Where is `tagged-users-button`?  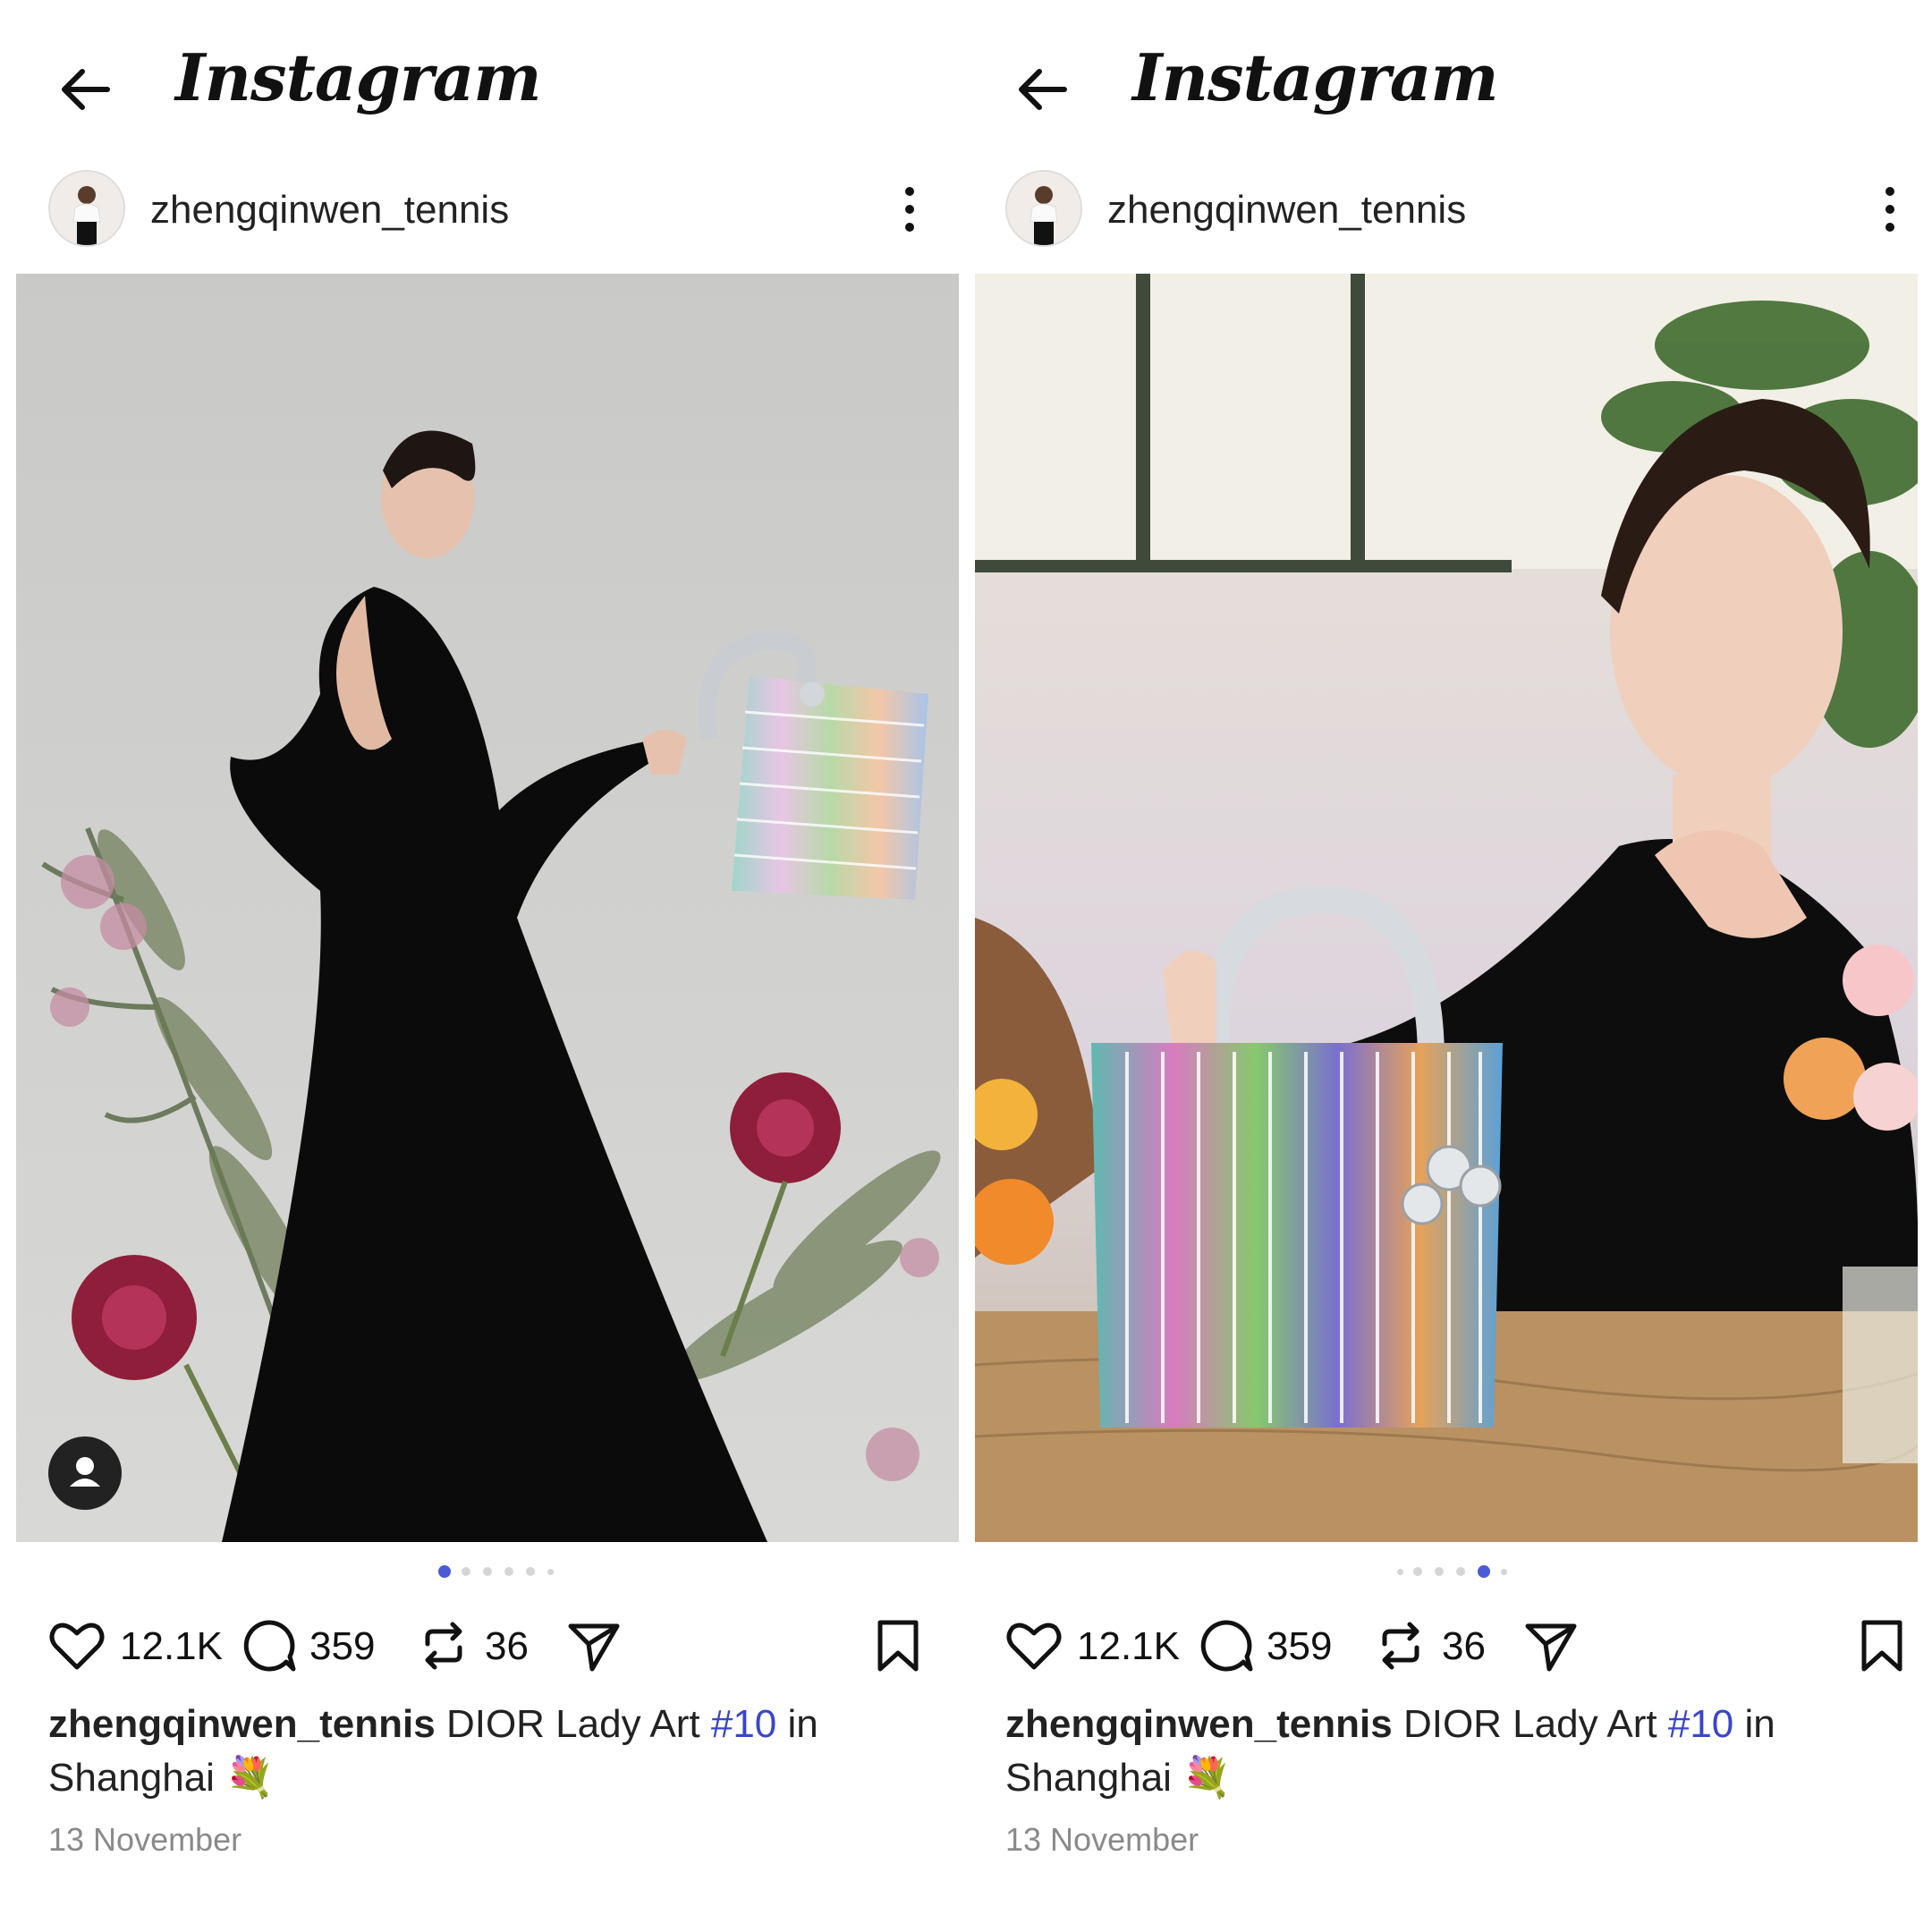
tagged-users-button is located at coordinates (85, 1473).